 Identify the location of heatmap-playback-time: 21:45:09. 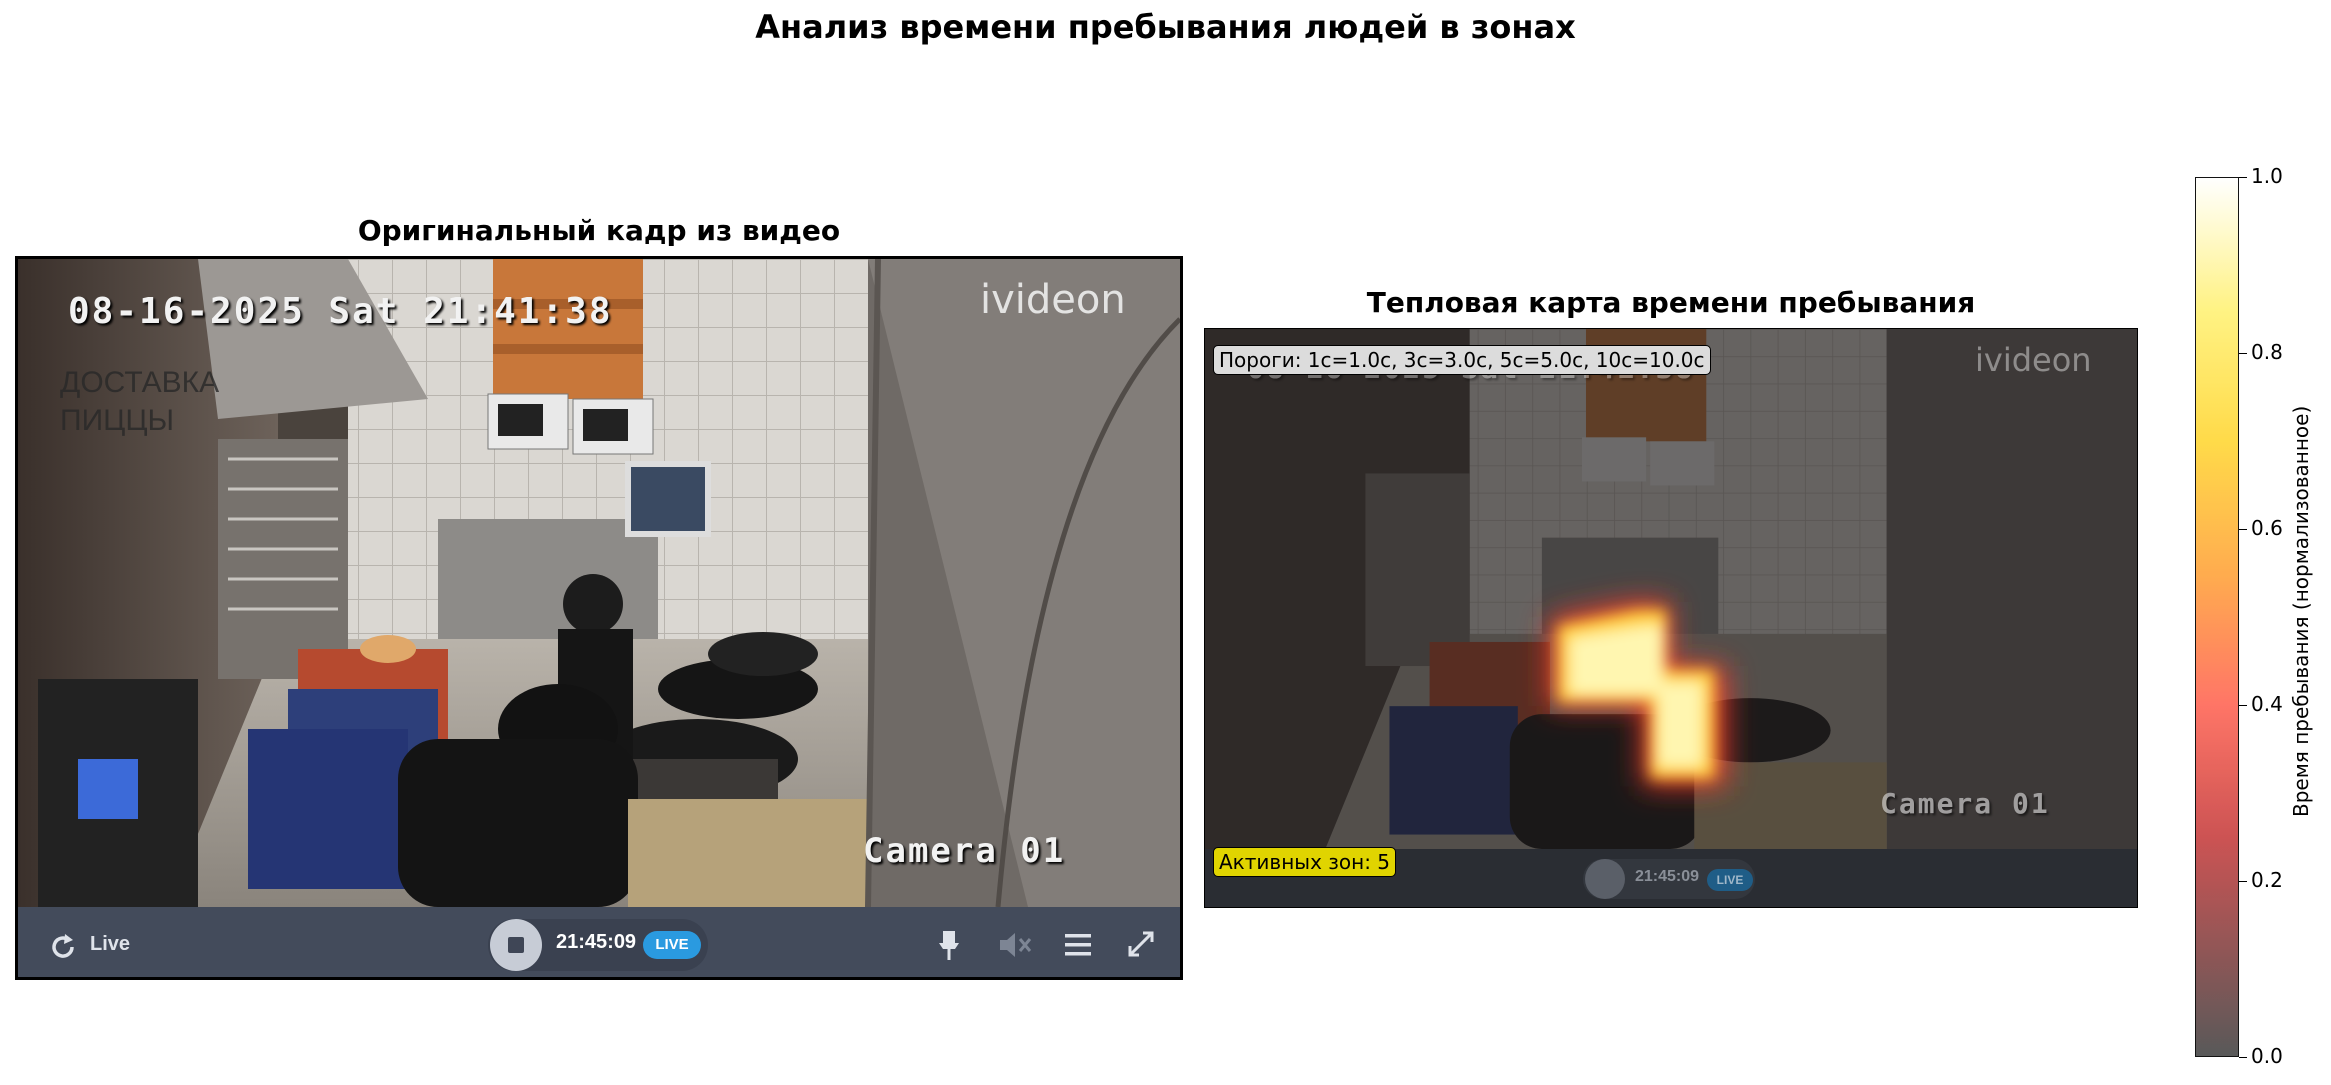
(1667, 876).